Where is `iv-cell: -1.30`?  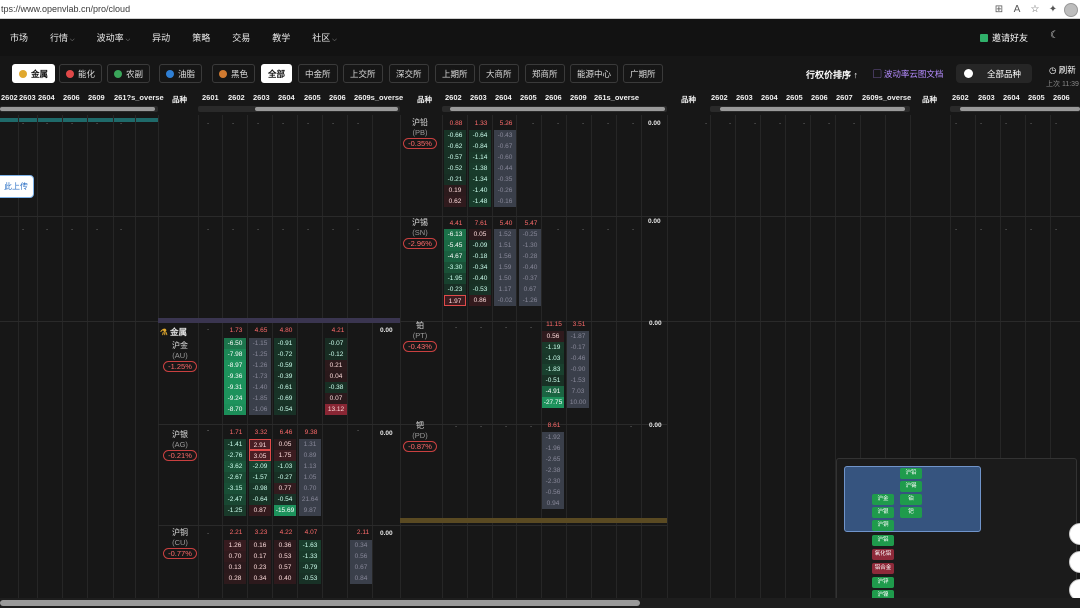
iv-cell: -1.30 is located at coordinates (530, 245).